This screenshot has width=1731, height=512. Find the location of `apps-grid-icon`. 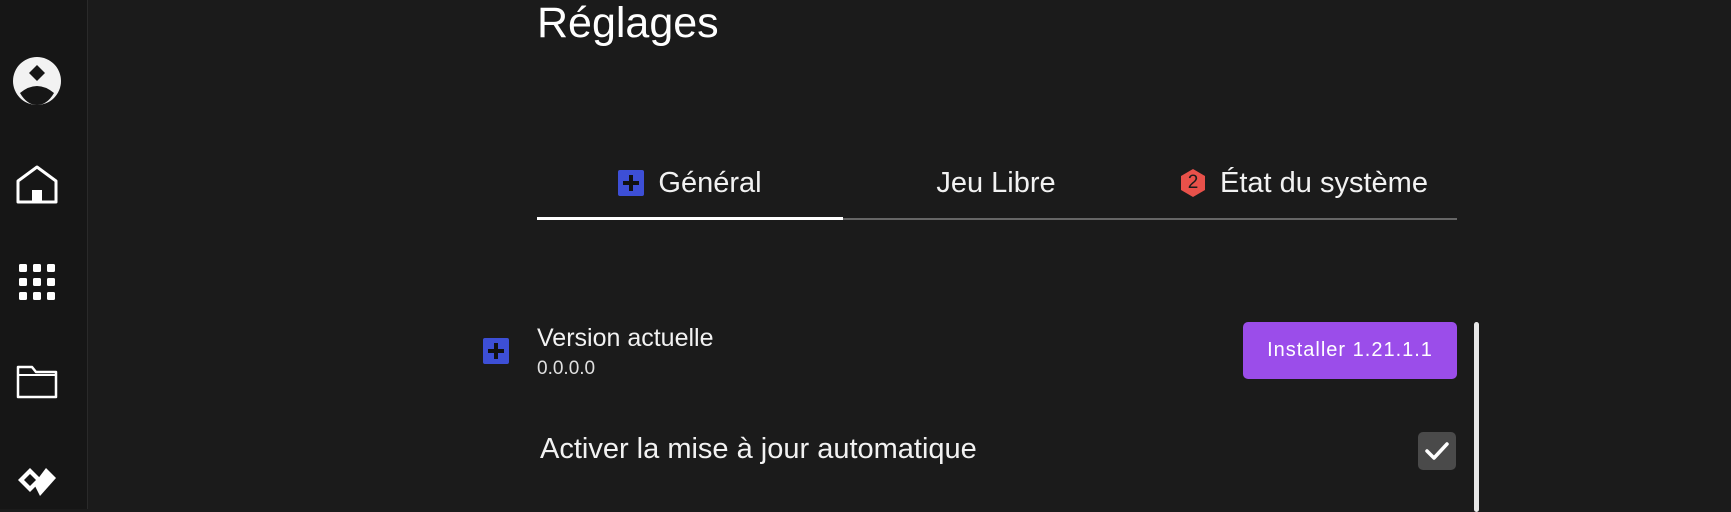

apps-grid-icon is located at coordinates (37, 282).